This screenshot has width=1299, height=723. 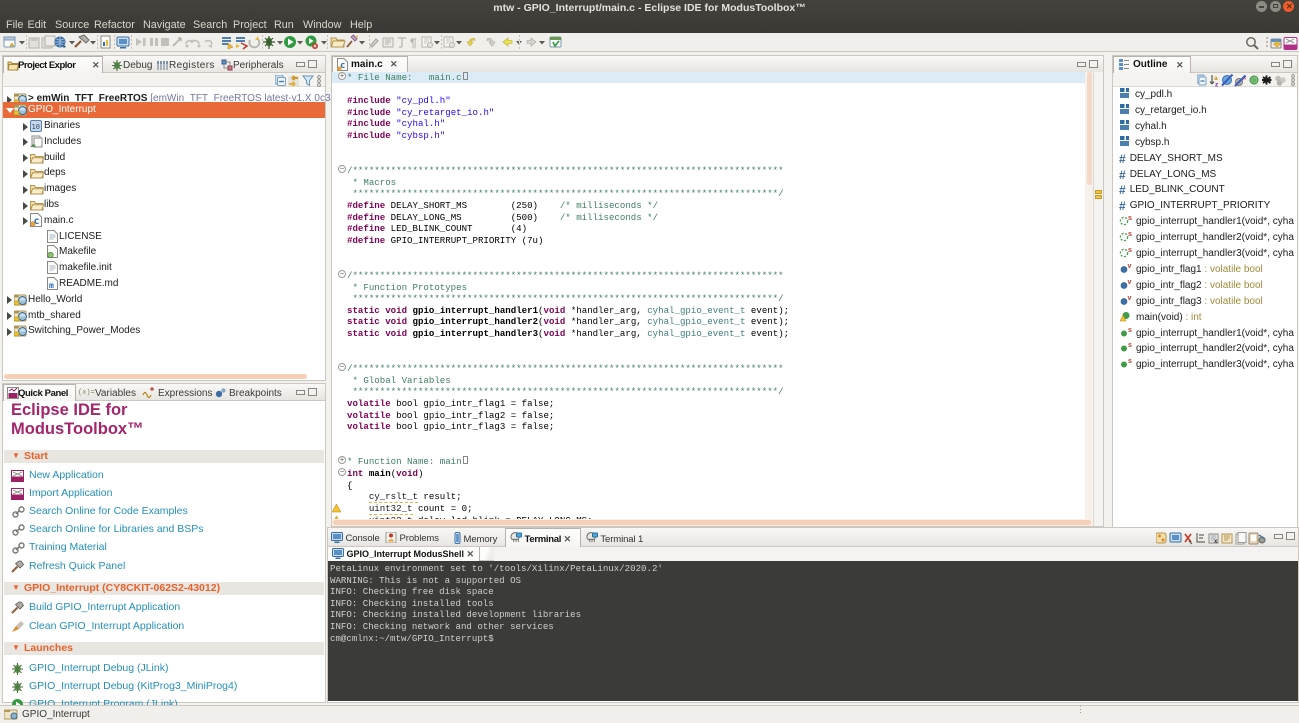 I want to click on svg-text: 10, so click(x=36, y=127).